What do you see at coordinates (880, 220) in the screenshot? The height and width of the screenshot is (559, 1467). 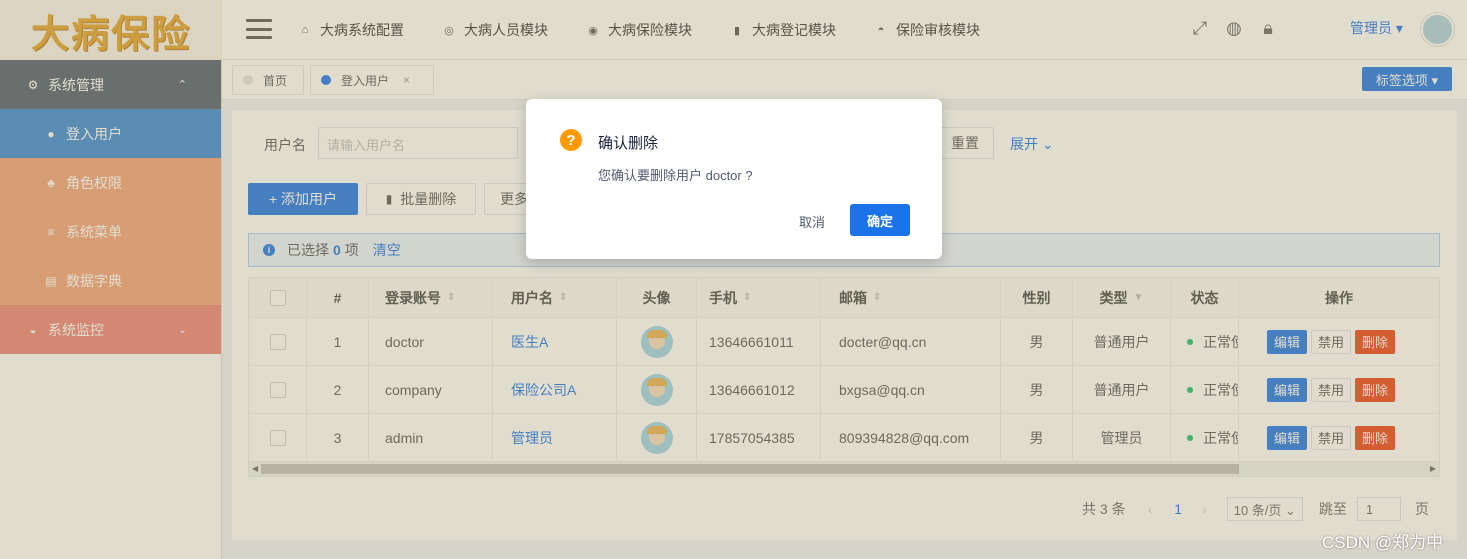 I see `confirm-button: 确定` at bounding box center [880, 220].